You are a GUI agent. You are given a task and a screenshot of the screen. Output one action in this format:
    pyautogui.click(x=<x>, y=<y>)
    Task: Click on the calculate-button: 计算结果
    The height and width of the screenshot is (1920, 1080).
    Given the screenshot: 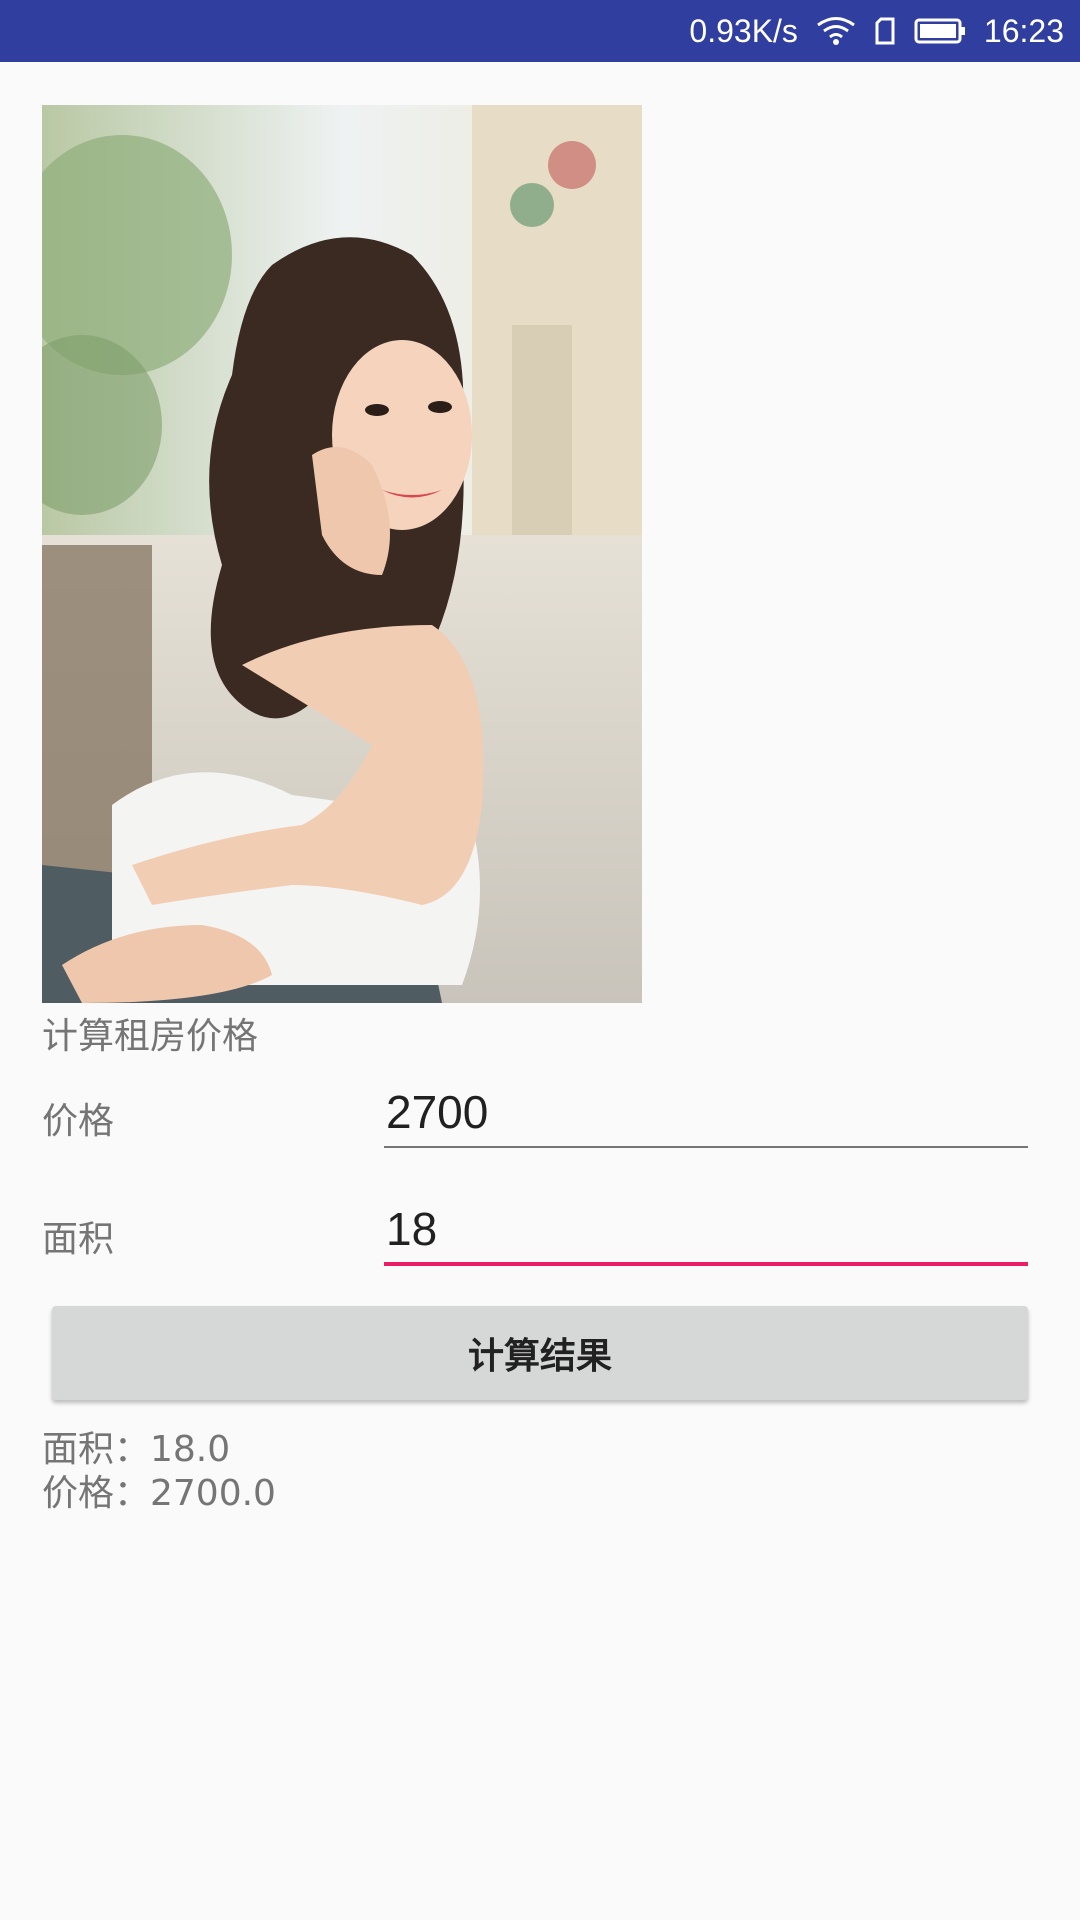 What is the action you would take?
    pyautogui.click(x=540, y=1353)
    